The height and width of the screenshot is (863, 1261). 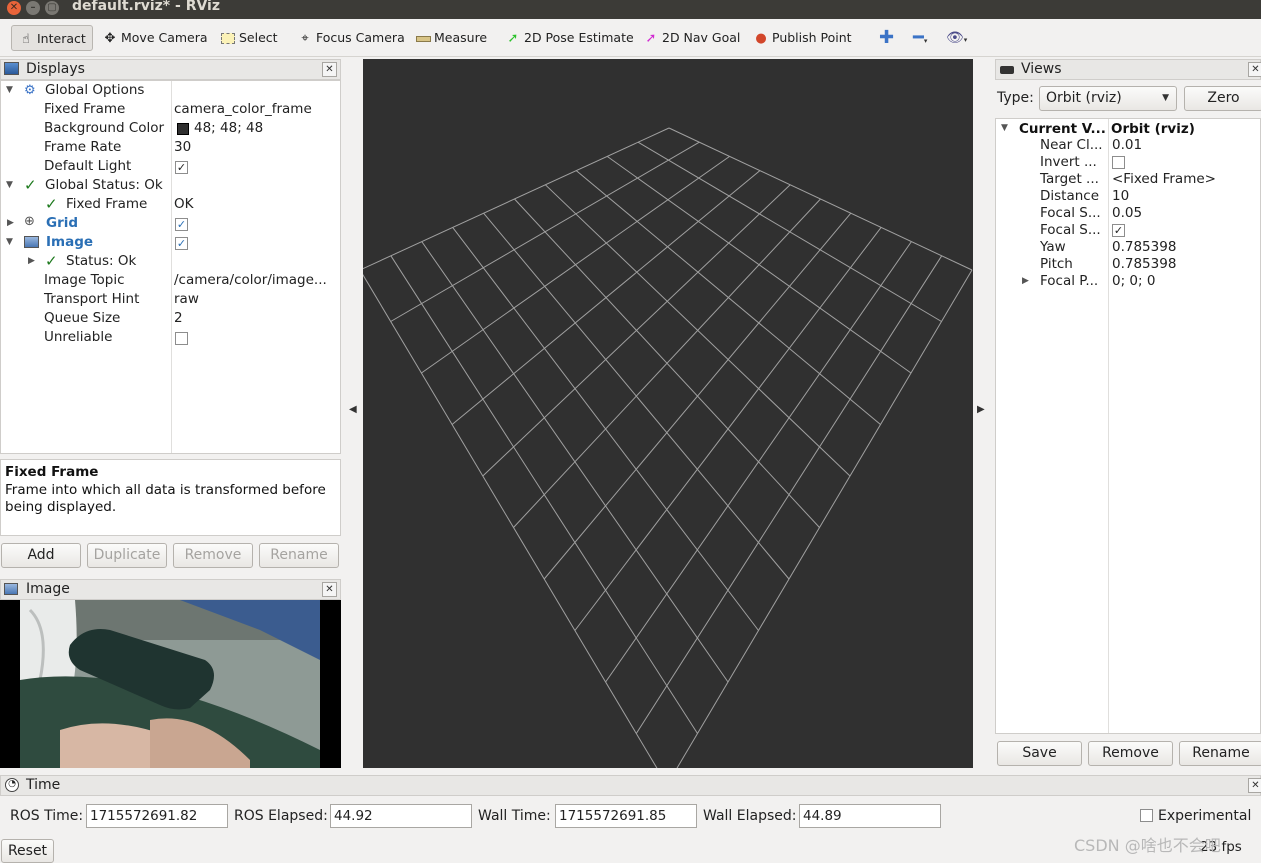 What do you see at coordinates (155, 38) in the screenshot?
I see `move-camera-tool: ✥ Move Camera` at bounding box center [155, 38].